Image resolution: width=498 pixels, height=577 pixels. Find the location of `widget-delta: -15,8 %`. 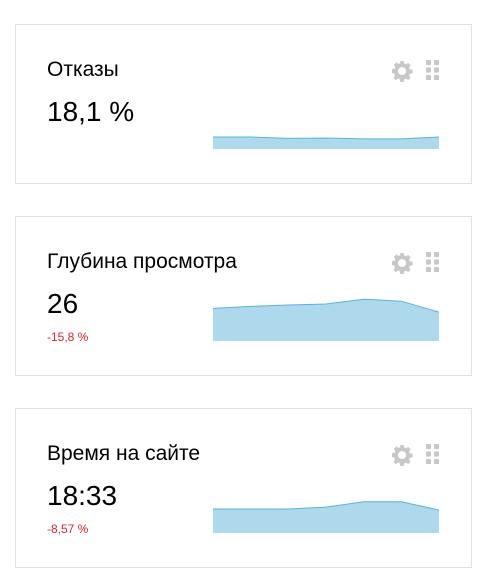

widget-delta: -15,8 % is located at coordinates (68, 337).